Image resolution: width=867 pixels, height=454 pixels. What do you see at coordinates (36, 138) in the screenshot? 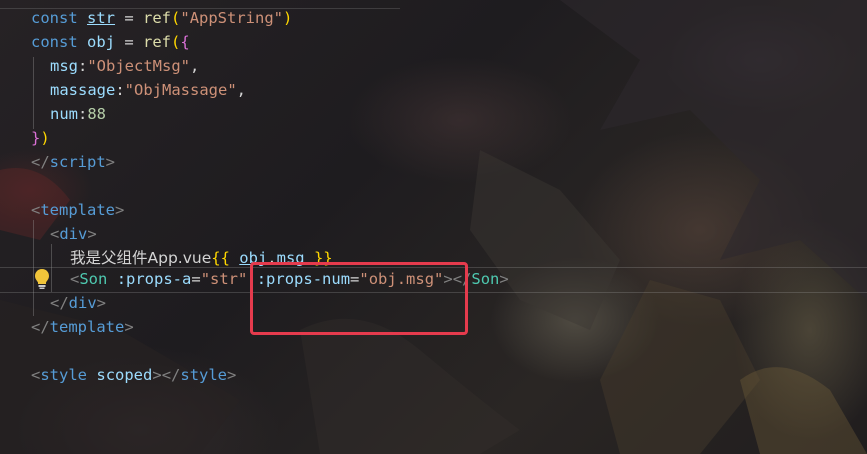
I see `brace: }` at bounding box center [36, 138].